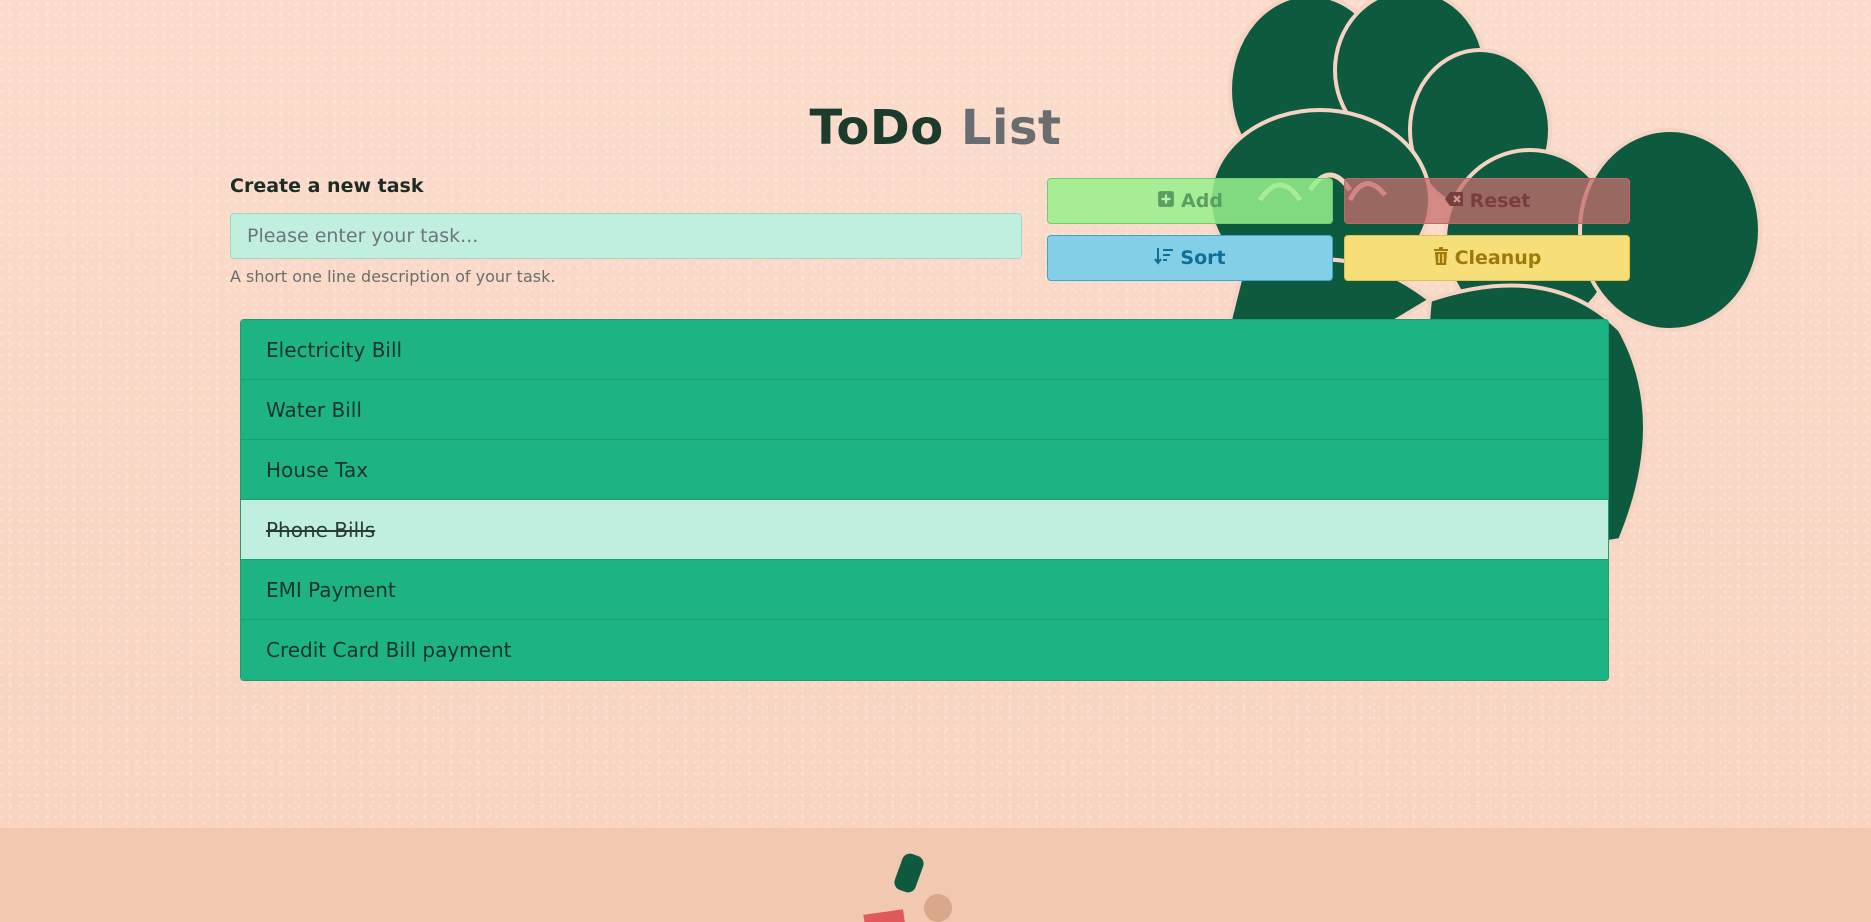 This screenshot has width=1871, height=922. Describe the element at coordinates (334, 349) in the screenshot. I see `task-label: Electricity Bill` at that location.